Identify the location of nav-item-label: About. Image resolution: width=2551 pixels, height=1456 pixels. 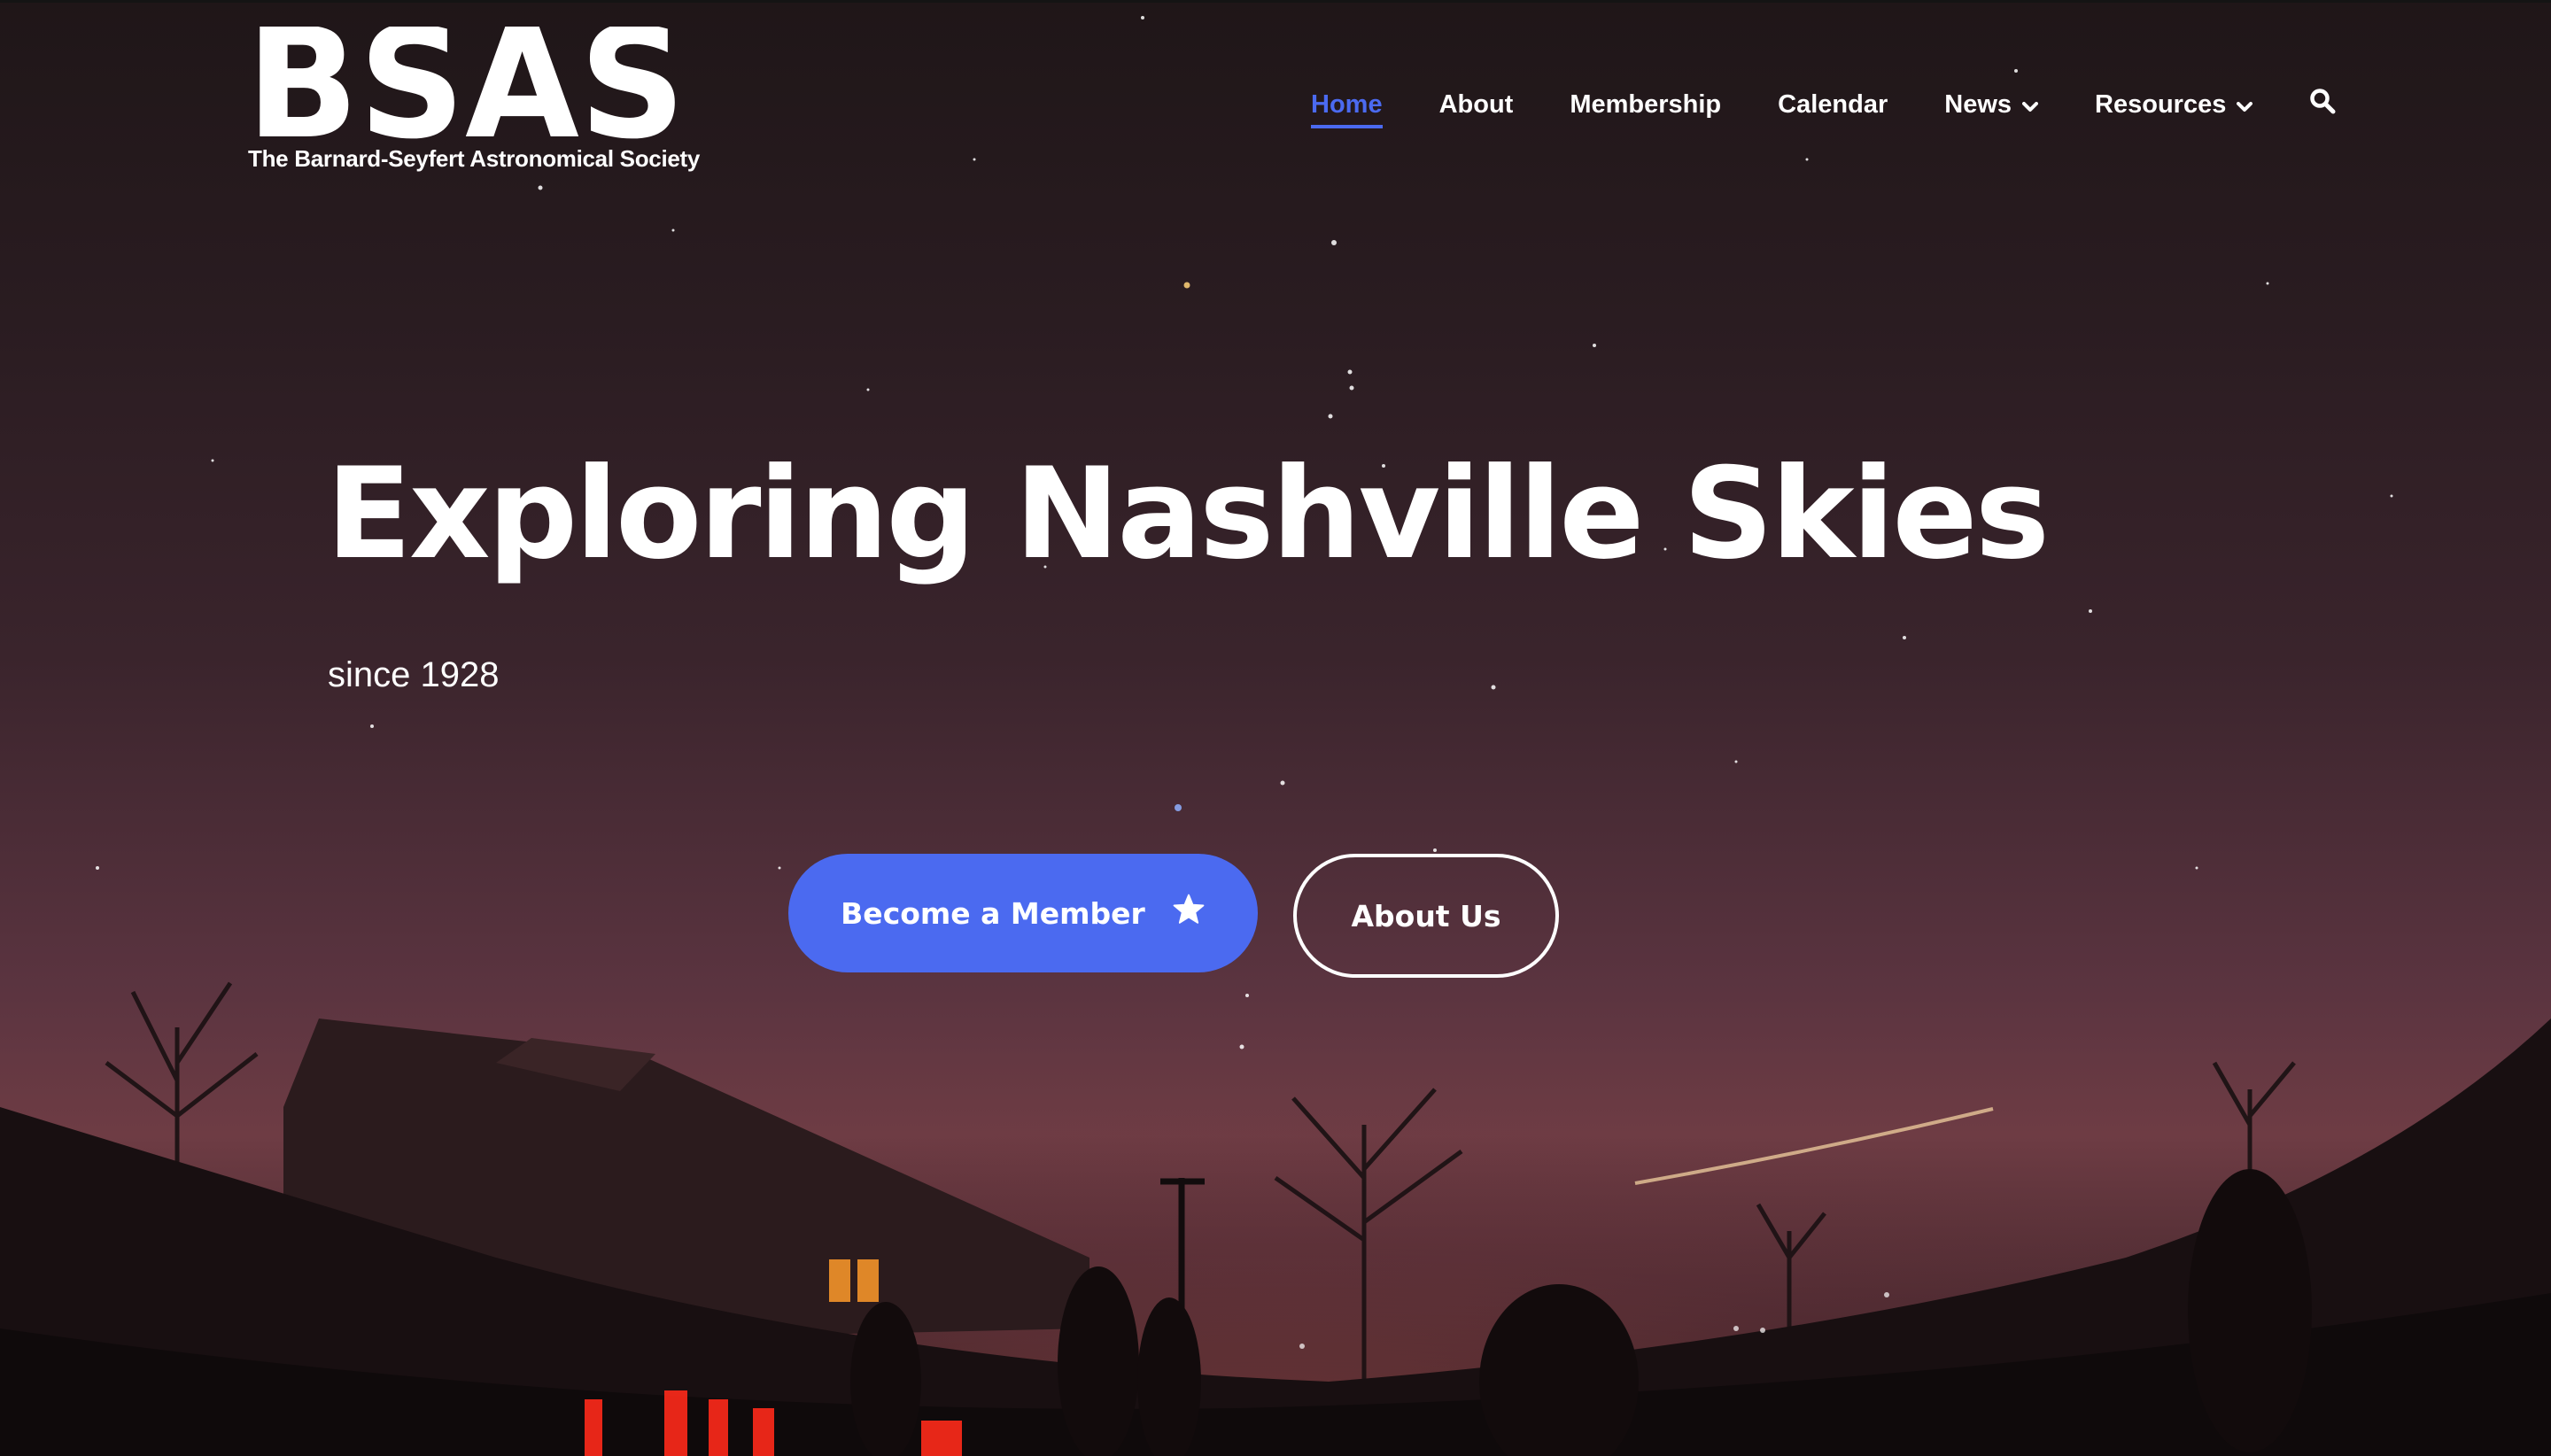
(1476, 104).